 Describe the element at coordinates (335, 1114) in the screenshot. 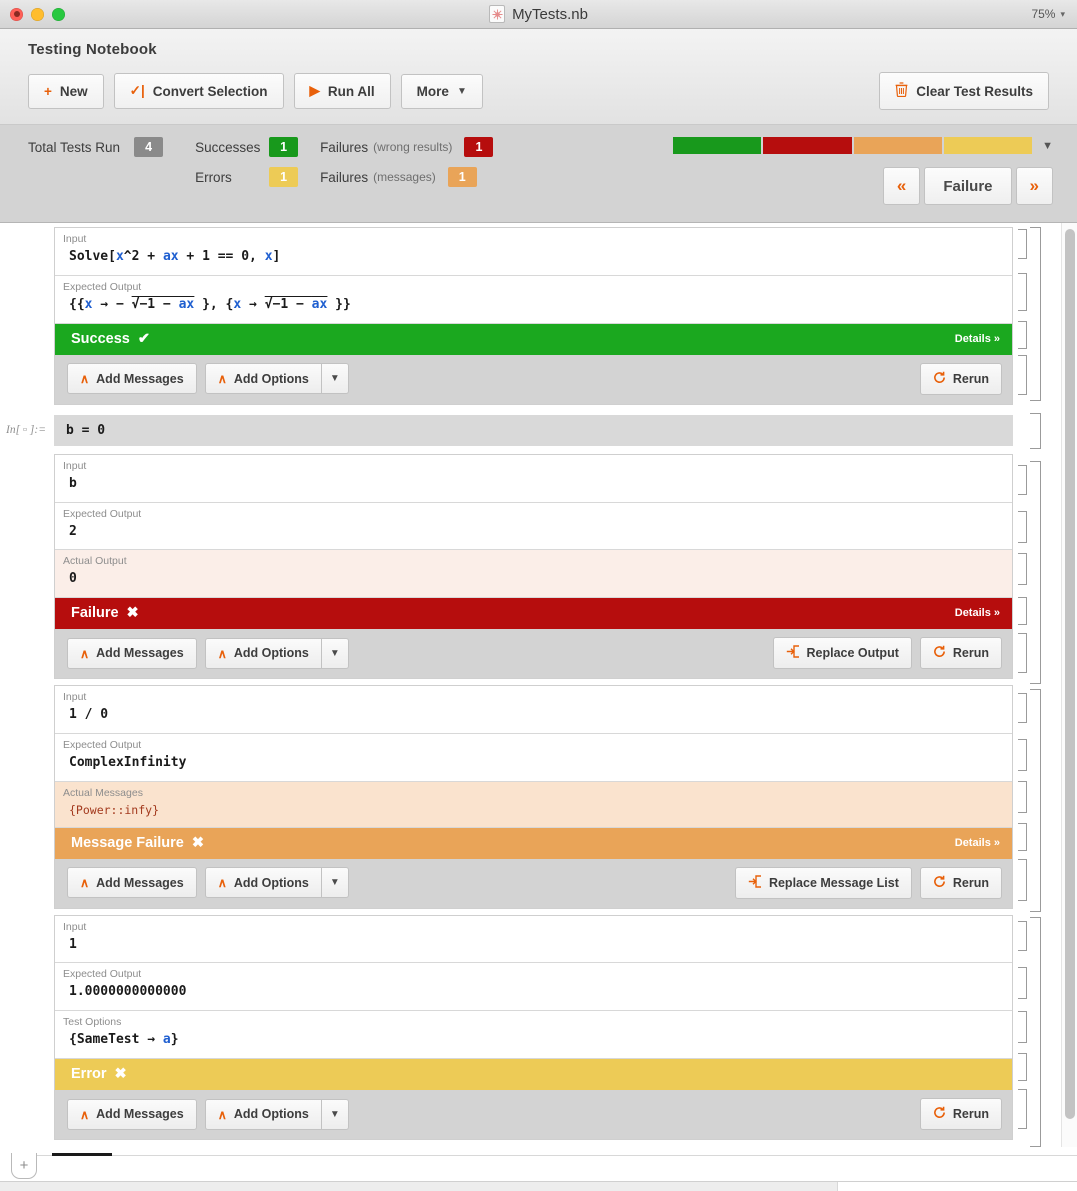

I see `add-options-caret-4: ▼` at that location.